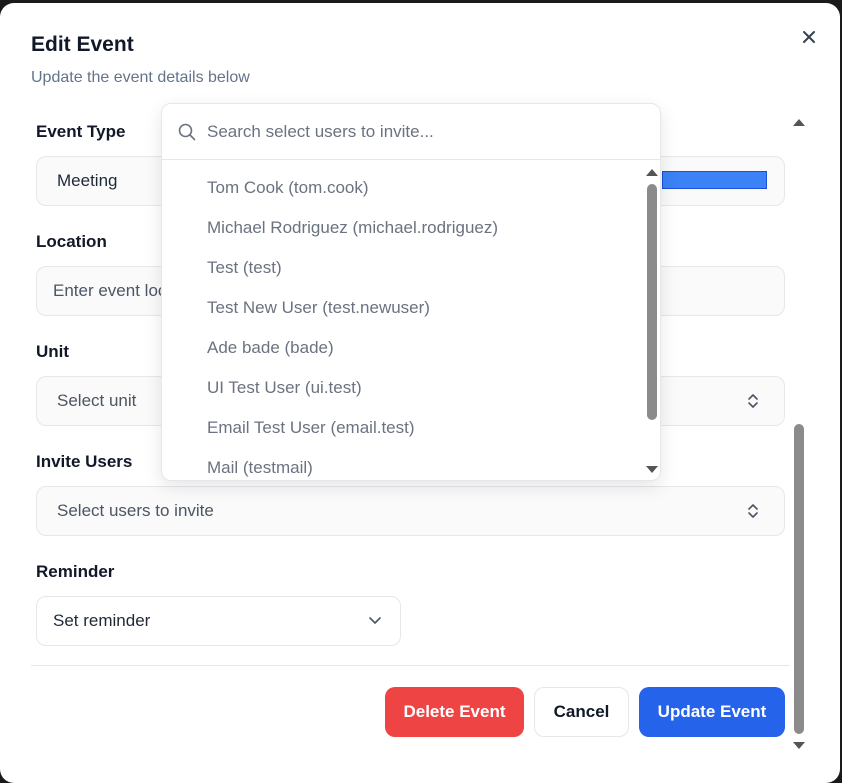 The width and height of the screenshot is (842, 783). I want to click on dropdown-search, so click(411, 132).